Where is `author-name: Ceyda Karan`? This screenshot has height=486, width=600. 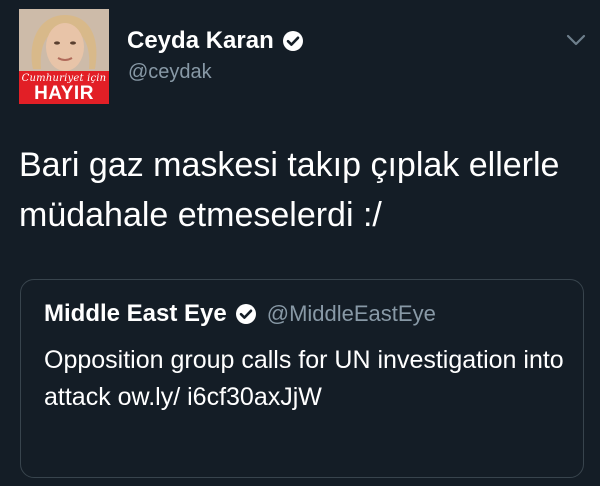 author-name: Ceyda Karan is located at coordinates (200, 41).